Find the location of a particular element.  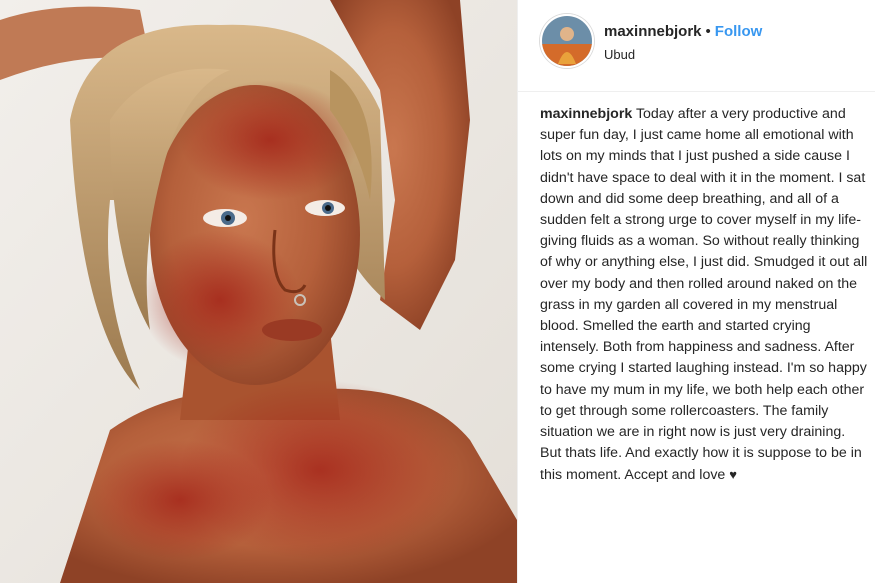

heart-icon: ♥ is located at coordinates (733, 475).